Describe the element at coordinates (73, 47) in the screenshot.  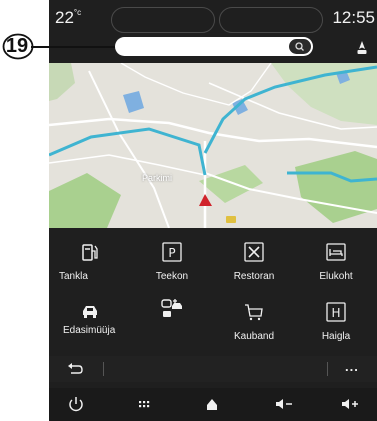
I see `callout-leader-line` at that location.